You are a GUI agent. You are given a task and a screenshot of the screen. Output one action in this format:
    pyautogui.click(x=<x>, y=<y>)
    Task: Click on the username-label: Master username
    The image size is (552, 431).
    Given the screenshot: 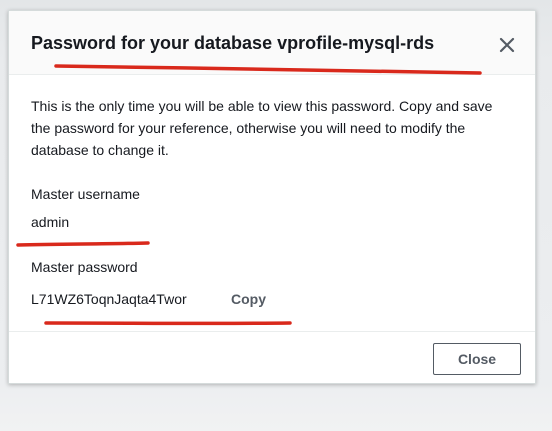 What is the action you would take?
    pyautogui.click(x=85, y=194)
    